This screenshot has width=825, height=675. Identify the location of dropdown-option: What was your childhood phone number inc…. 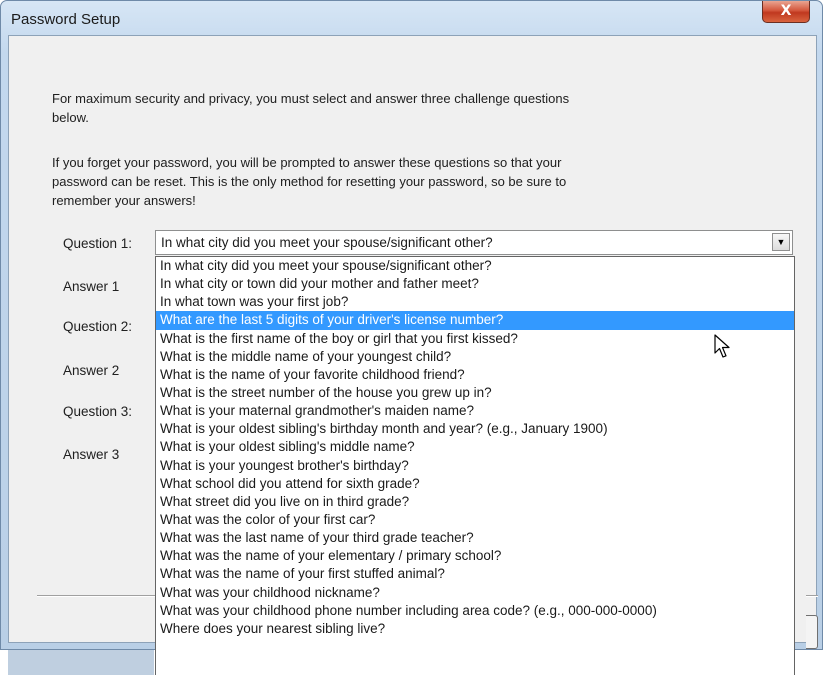
(475, 611).